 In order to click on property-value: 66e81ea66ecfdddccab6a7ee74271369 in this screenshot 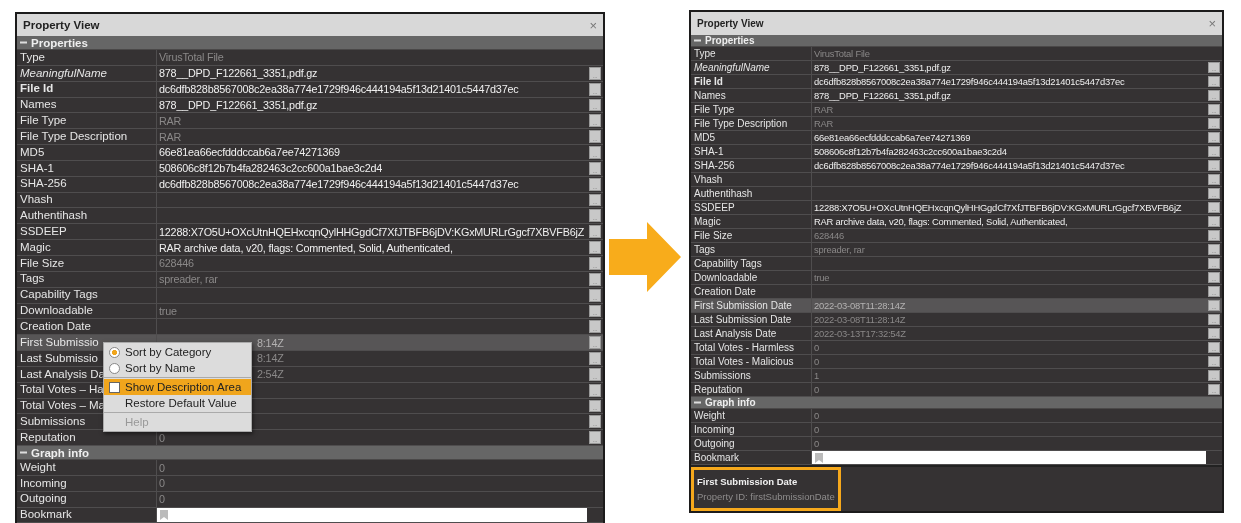, I will do `click(892, 137)`.